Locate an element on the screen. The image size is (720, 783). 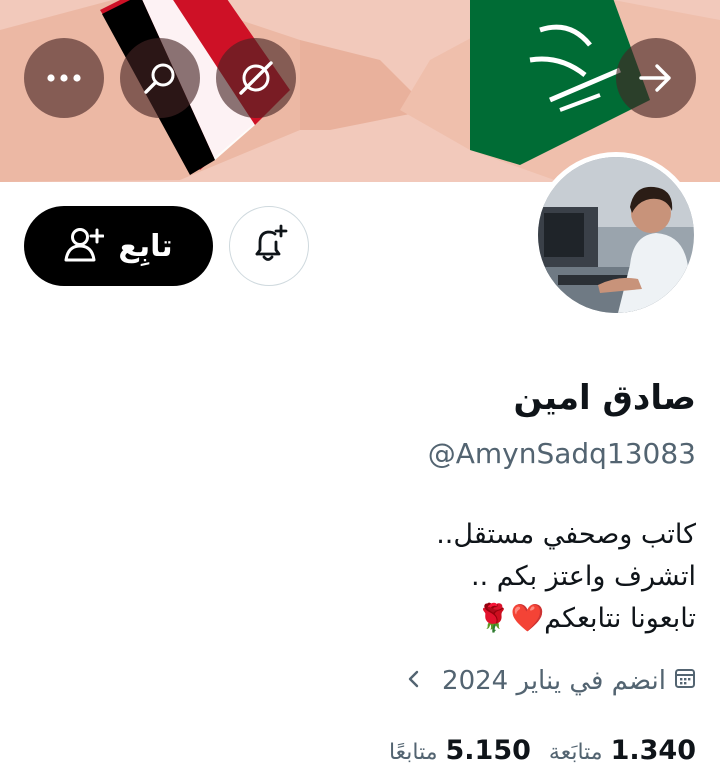
following-count: 1.340 is located at coordinates (653, 750).